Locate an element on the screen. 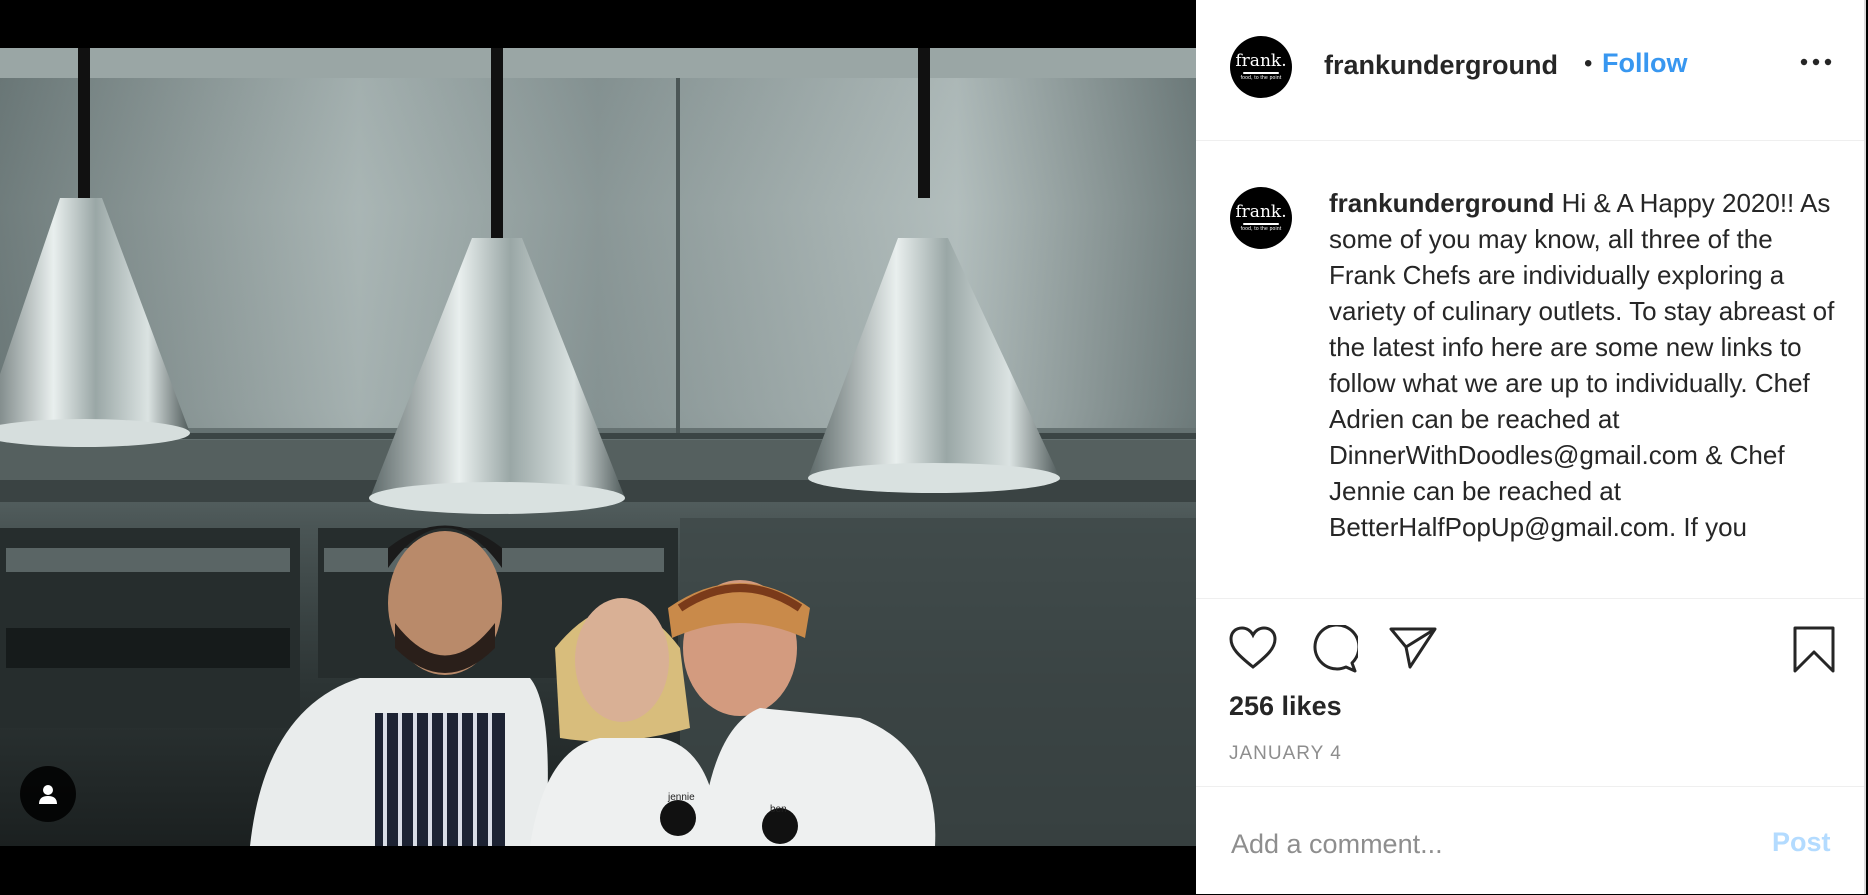  apron-label-jennie: jennie is located at coordinates (681, 797).